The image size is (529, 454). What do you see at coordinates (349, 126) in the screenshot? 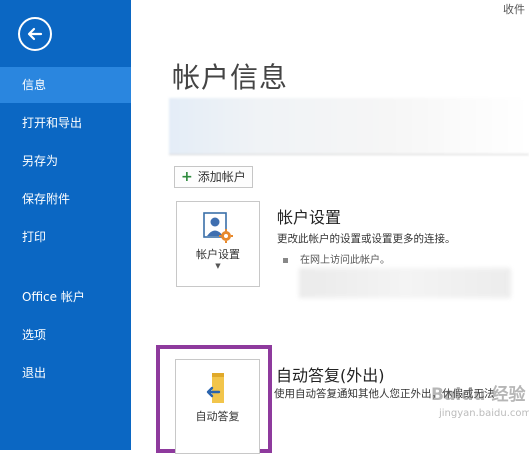
I see `account-selector-blurred` at bounding box center [349, 126].